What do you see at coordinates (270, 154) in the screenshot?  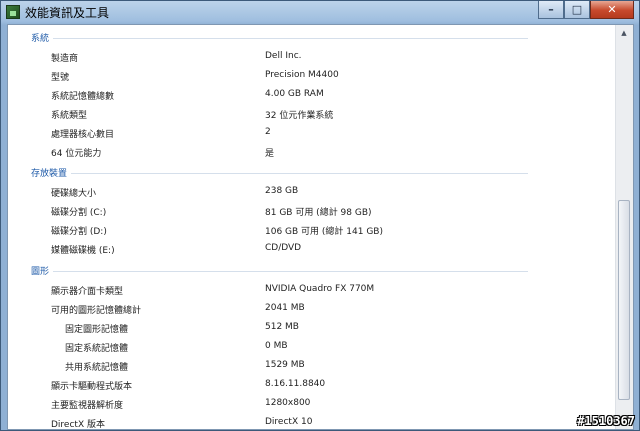 I see `row-value: 是` at bounding box center [270, 154].